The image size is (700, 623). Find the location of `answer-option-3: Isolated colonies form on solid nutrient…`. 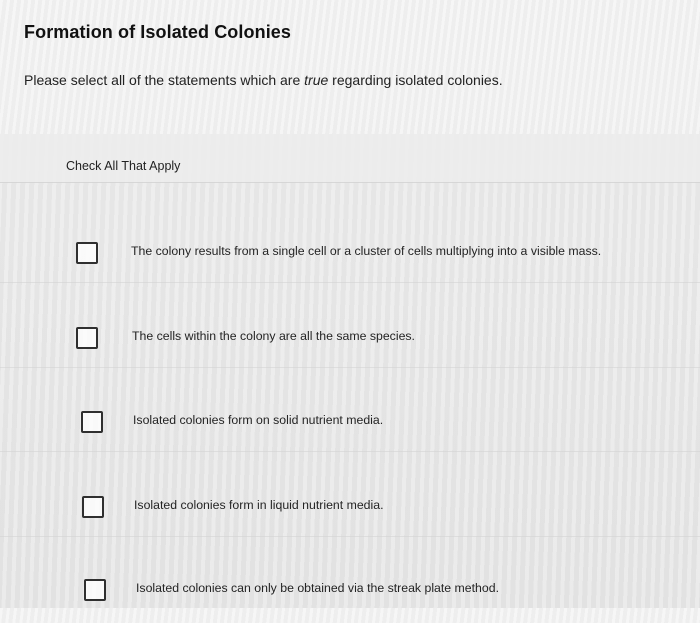

answer-option-3: Isolated colonies form on solid nutrient… is located at coordinates (350, 427).